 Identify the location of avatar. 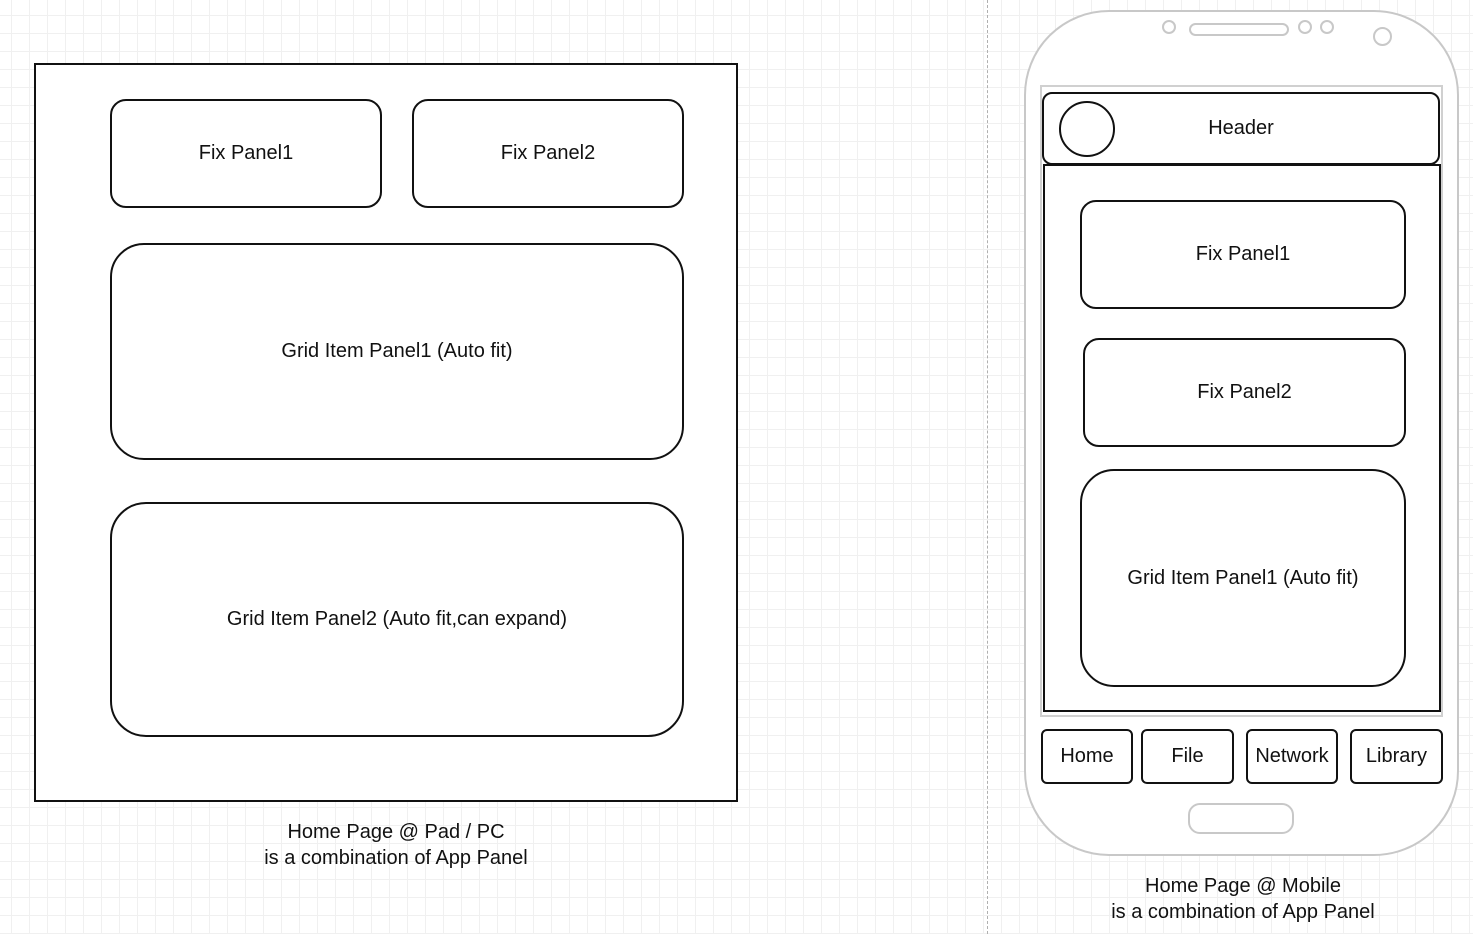
(1087, 129).